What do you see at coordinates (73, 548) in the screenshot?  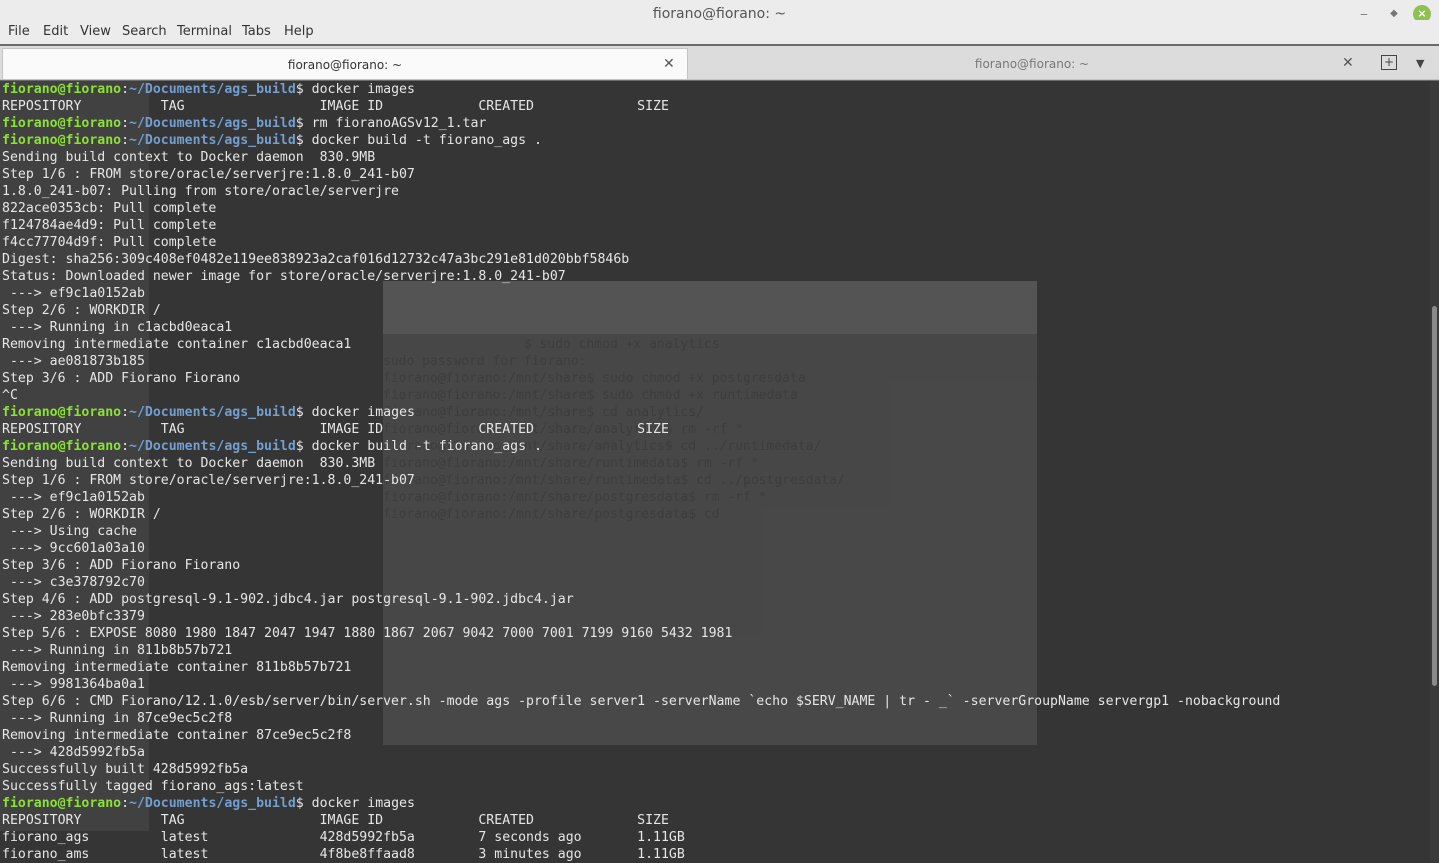 I see `output-line: ---> 9cc601a03a10` at bounding box center [73, 548].